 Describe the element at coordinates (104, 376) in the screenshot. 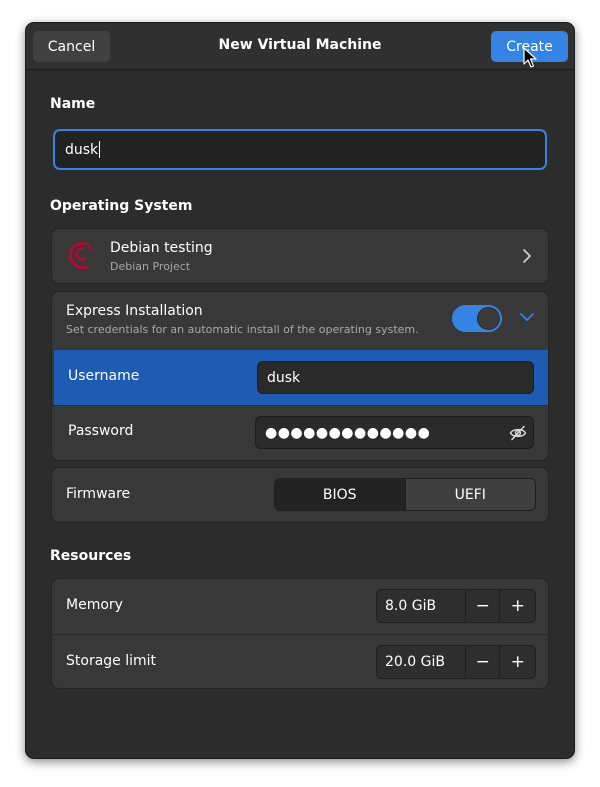

I see `username-label: Username` at that location.